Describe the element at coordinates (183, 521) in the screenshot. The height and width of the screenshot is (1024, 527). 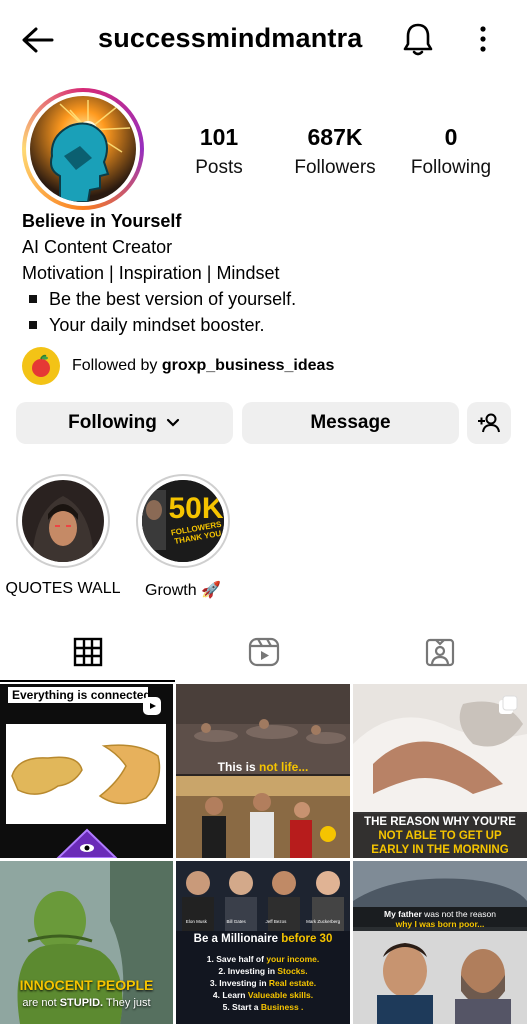
I see `highlight-cover: 50K FOLLOWERS THANK YOU` at that location.